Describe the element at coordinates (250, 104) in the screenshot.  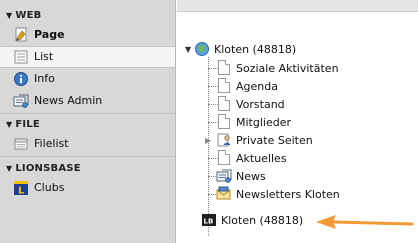
I see `tree-node: Vorstand` at that location.